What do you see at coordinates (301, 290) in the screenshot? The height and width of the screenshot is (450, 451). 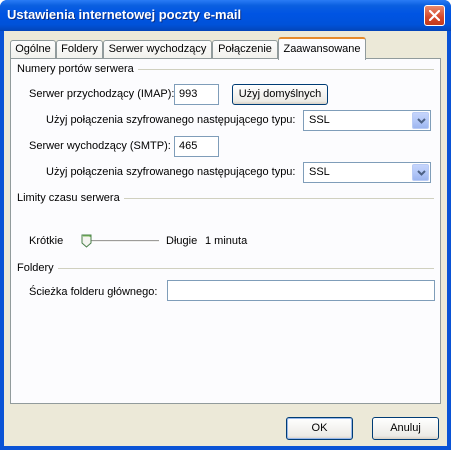 I see `root-folder-path-input` at bounding box center [301, 290].